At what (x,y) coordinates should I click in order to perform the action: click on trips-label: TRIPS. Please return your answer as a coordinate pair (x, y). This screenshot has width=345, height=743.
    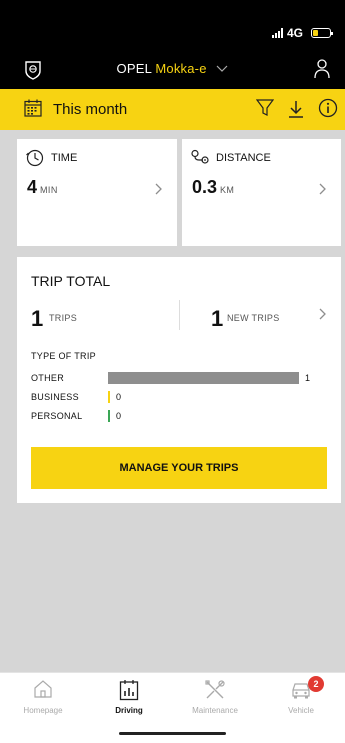
    Looking at the image, I should click on (63, 318).